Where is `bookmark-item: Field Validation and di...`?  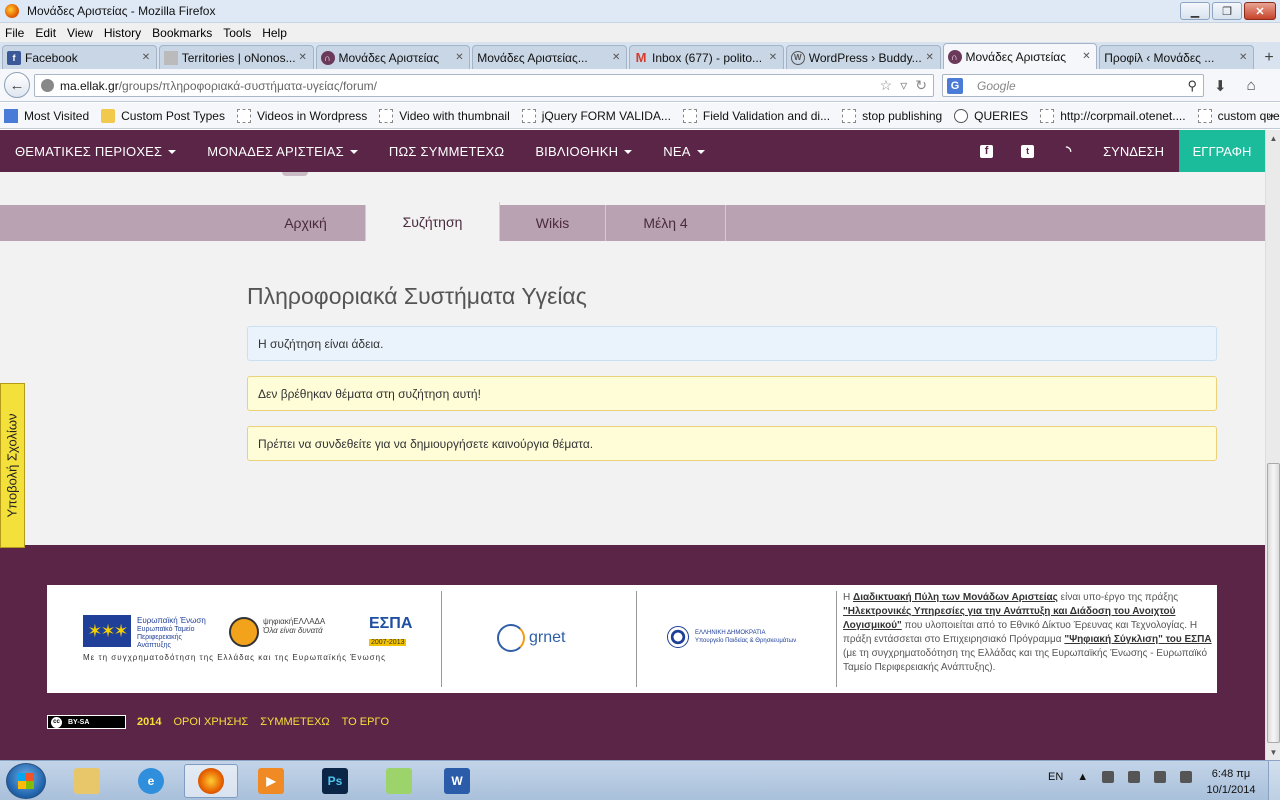
bookmark-item: Field Validation and di... is located at coordinates (756, 115).